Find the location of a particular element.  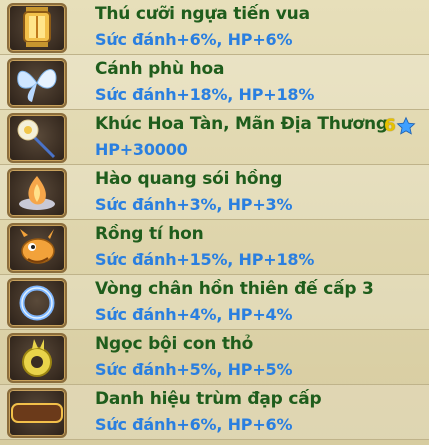

item-stat: Sức đánh+3%, HP+3% is located at coordinates (194, 204).